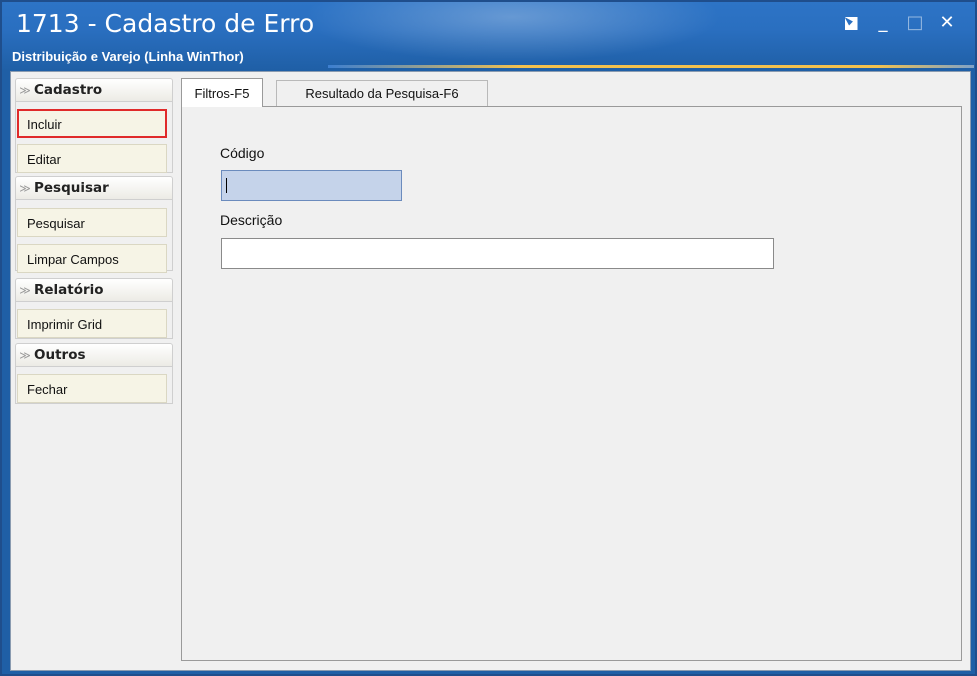 The width and height of the screenshot is (977, 676). What do you see at coordinates (92, 388) in the screenshot?
I see `fechar-button: Fechar` at bounding box center [92, 388].